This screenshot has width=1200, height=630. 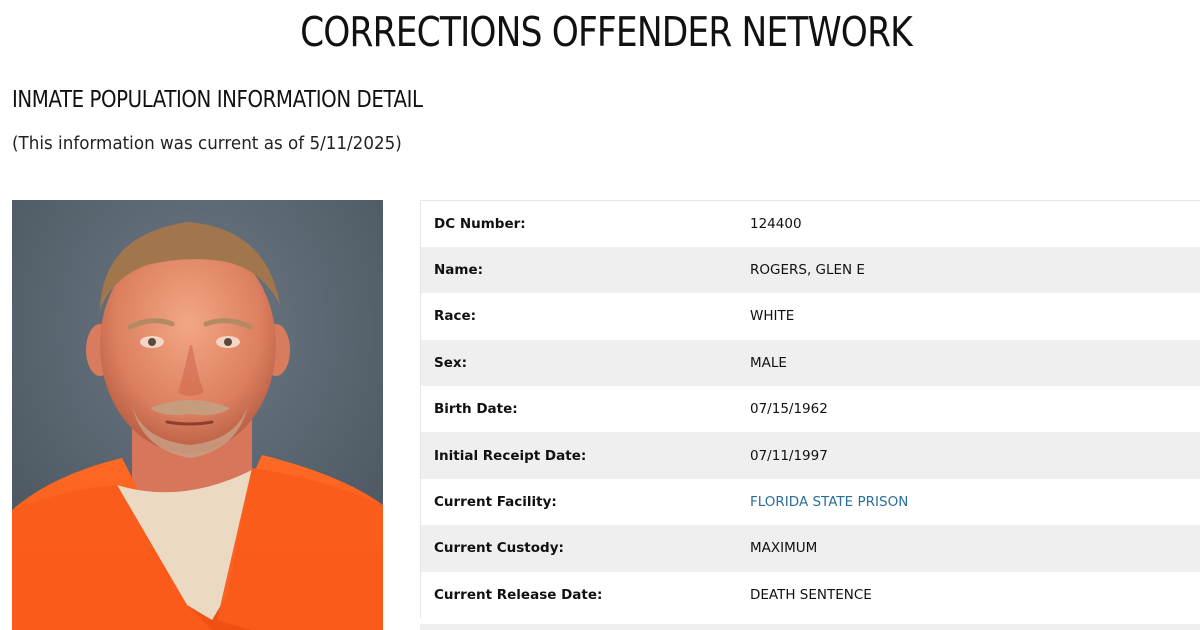 I want to click on detail-label: Current Custody:, so click(x=499, y=548).